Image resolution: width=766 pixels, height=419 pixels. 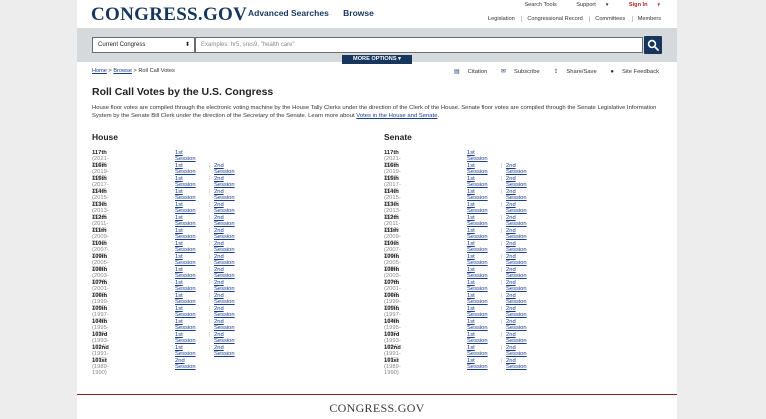 What do you see at coordinates (631, 72) in the screenshot?
I see `site-feedback-tool: ● Site Feedback` at bounding box center [631, 72].